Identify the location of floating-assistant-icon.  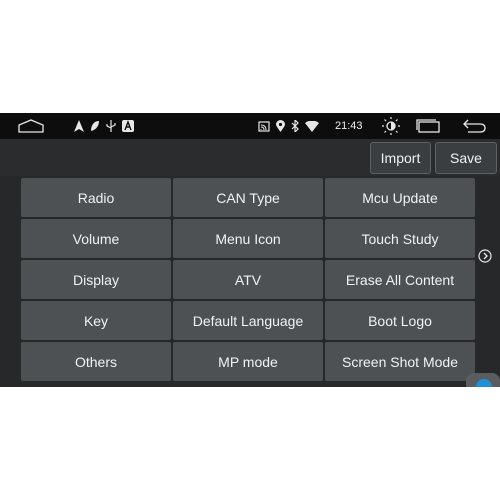
(483, 380).